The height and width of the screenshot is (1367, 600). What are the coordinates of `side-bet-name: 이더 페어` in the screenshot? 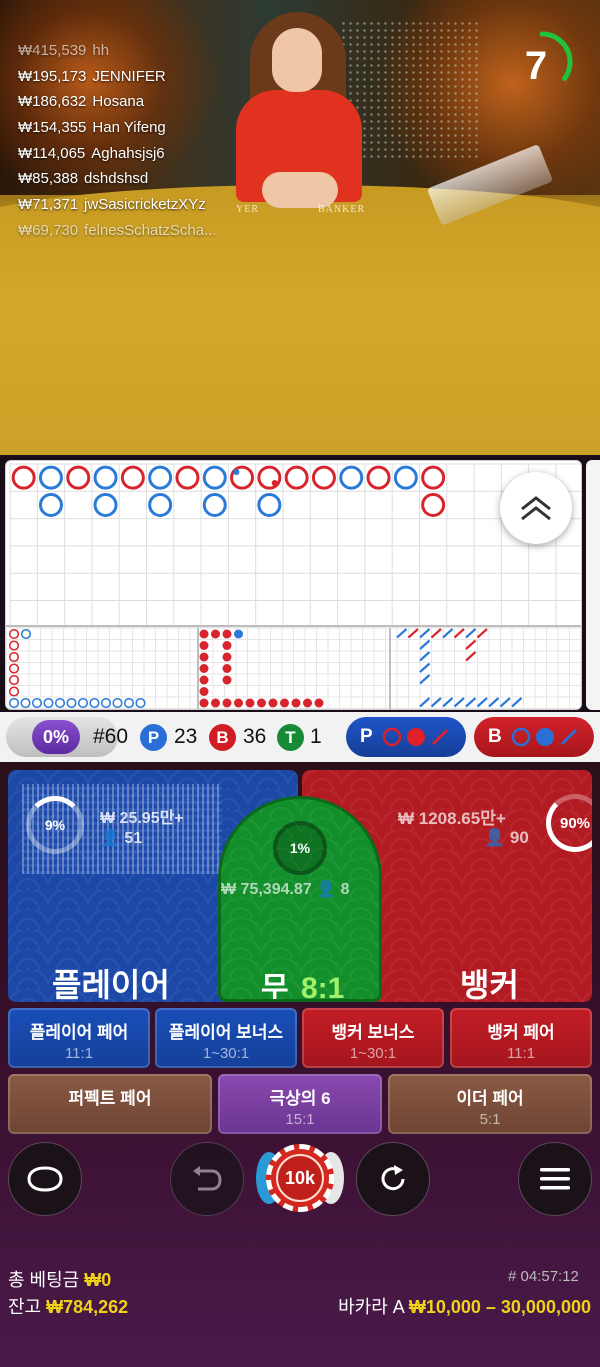 It's located at (490, 1098).